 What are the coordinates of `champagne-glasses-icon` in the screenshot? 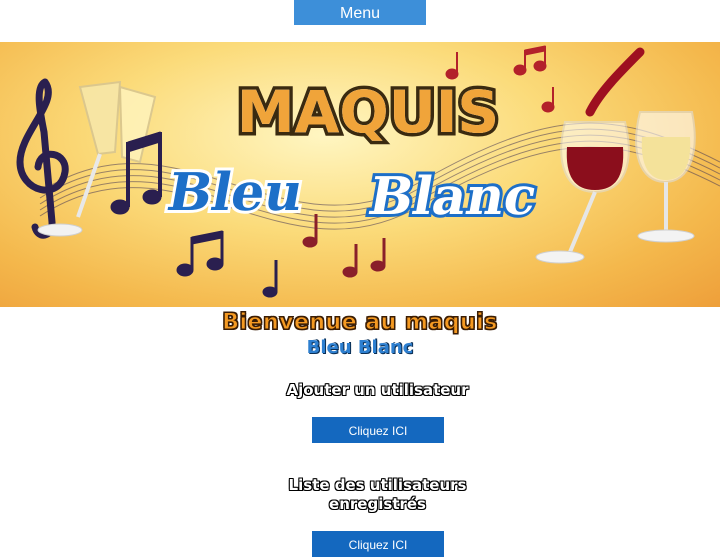 It's located at (97, 158).